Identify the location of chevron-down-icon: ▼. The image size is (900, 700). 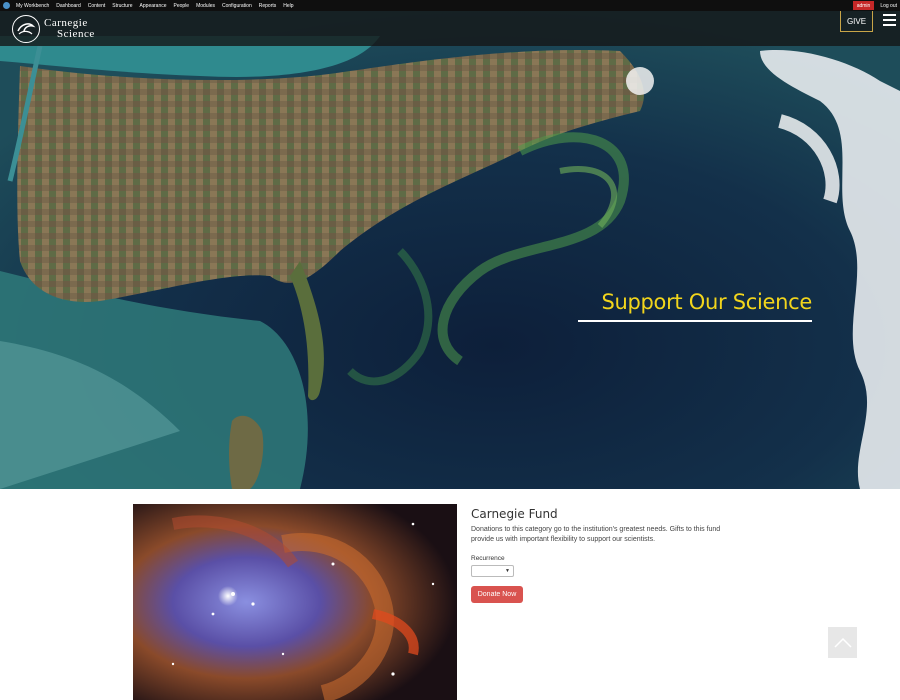
(507, 571).